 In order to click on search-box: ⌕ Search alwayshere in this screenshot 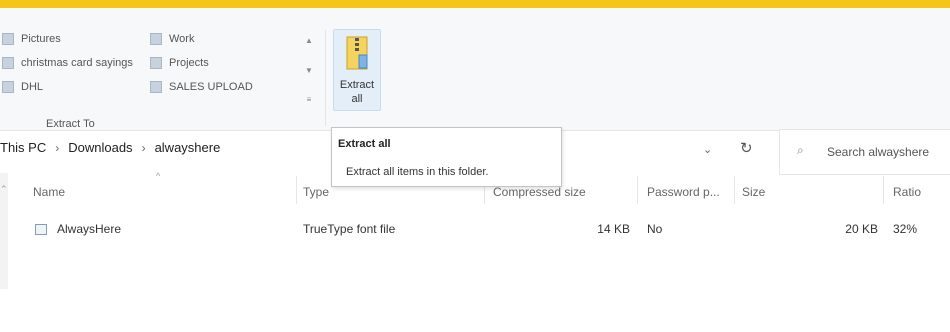, I will do `click(864, 152)`.